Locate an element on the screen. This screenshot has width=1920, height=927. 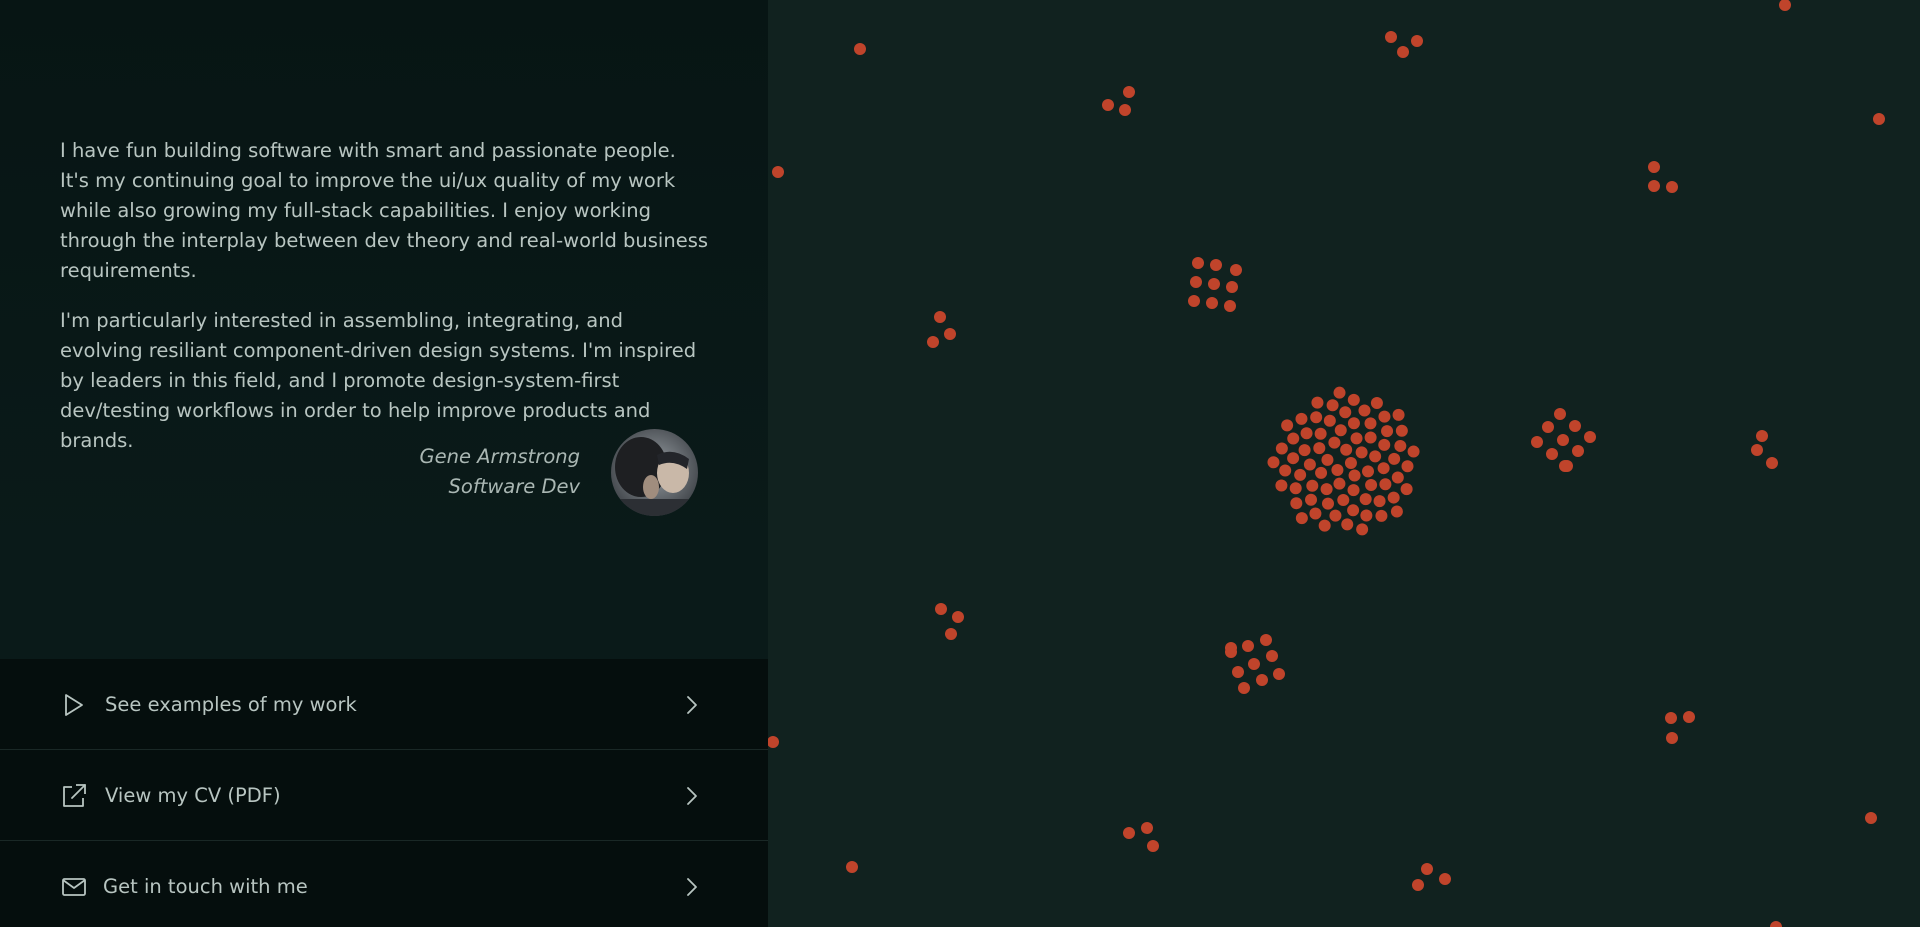
signature-role: Software Dev is located at coordinates (514, 486).